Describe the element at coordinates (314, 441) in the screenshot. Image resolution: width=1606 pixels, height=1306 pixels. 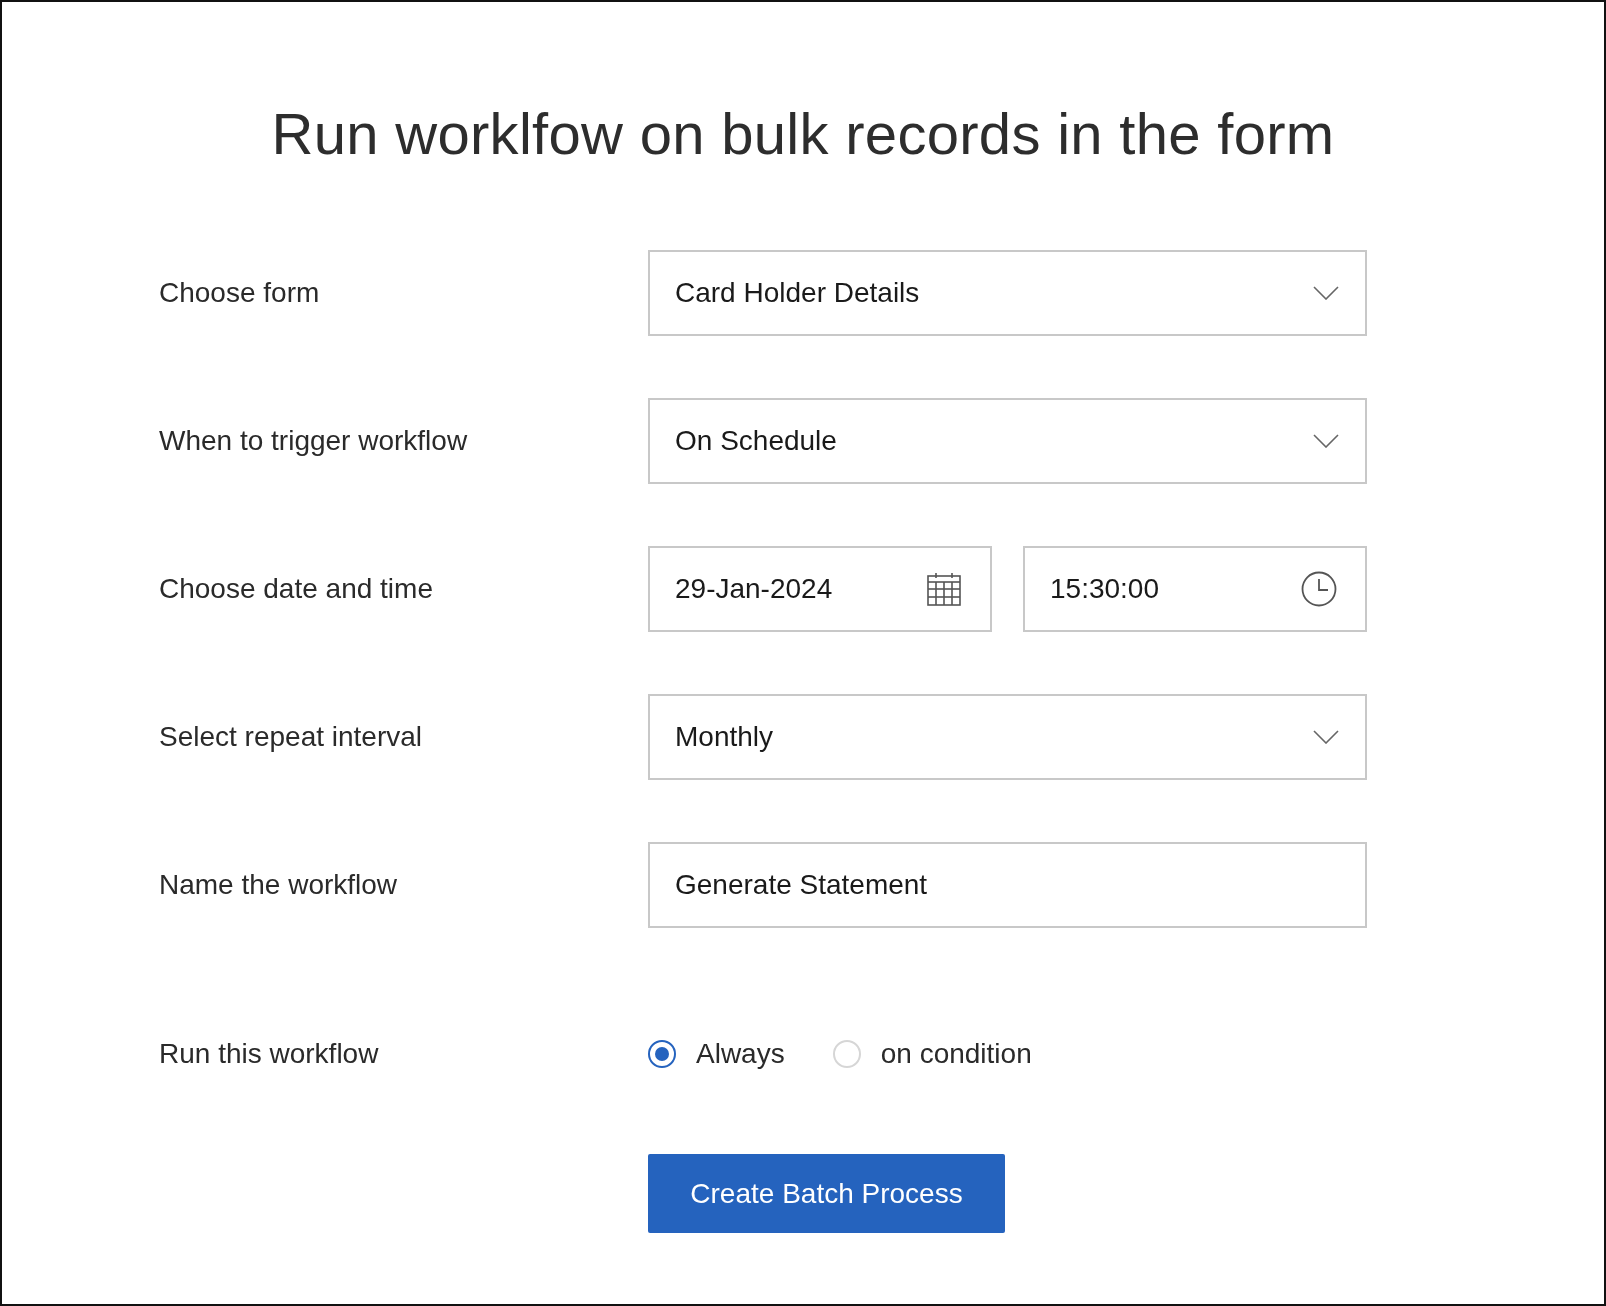
I see `field-label: When to trigger workflow` at that location.